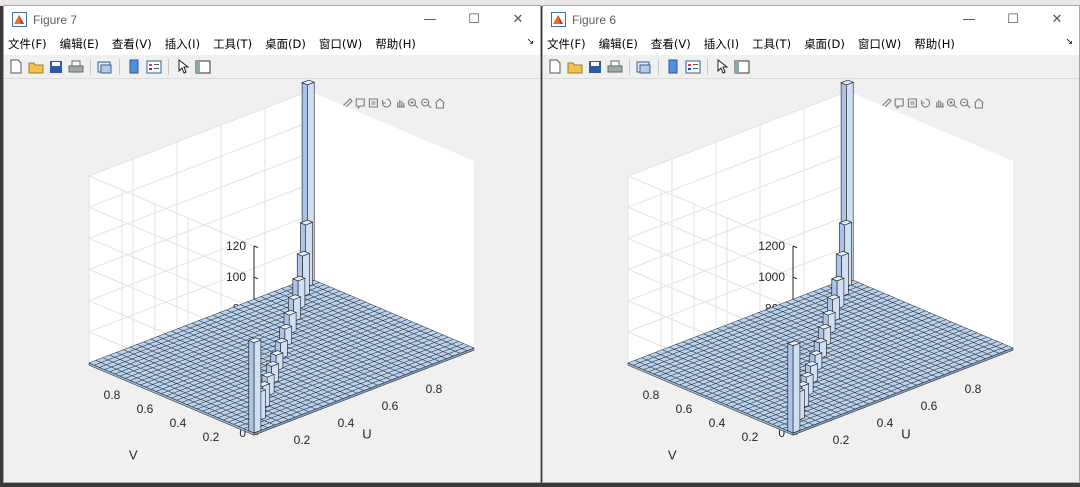  Describe the element at coordinates (236, 246) in the screenshot. I see `z-tick-label: 120` at that location.